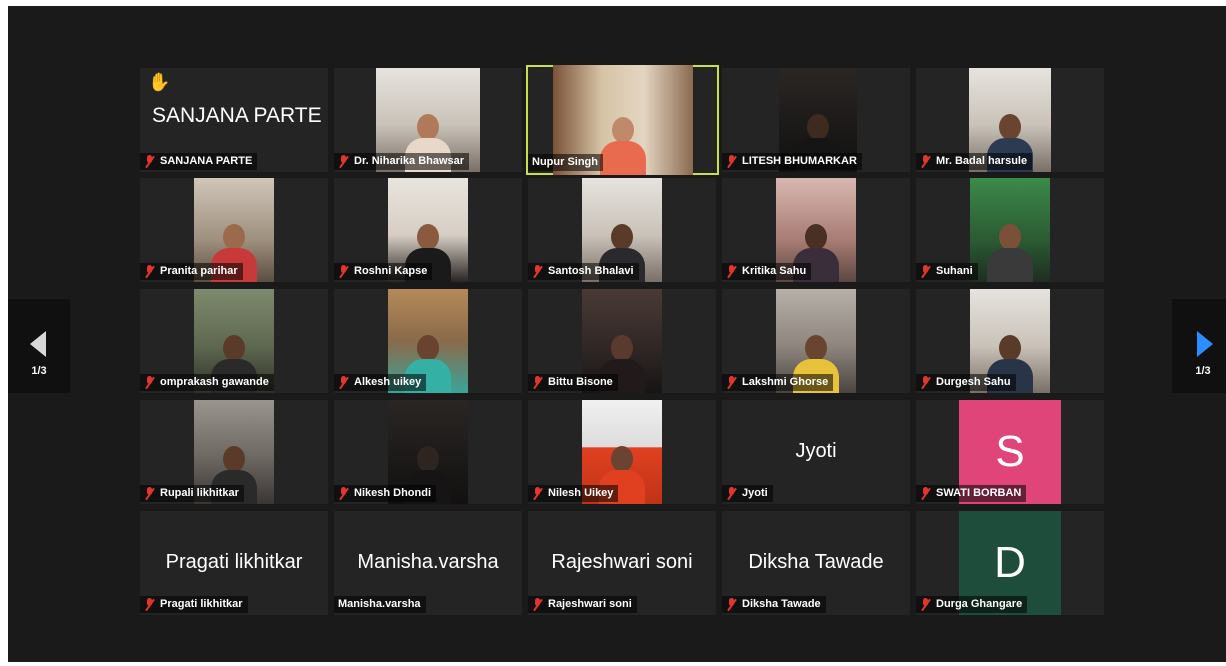 This screenshot has width=1226, height=666. Describe the element at coordinates (385, 493) in the screenshot. I see `participant-name-tag: Nikesh Dhondi` at that location.